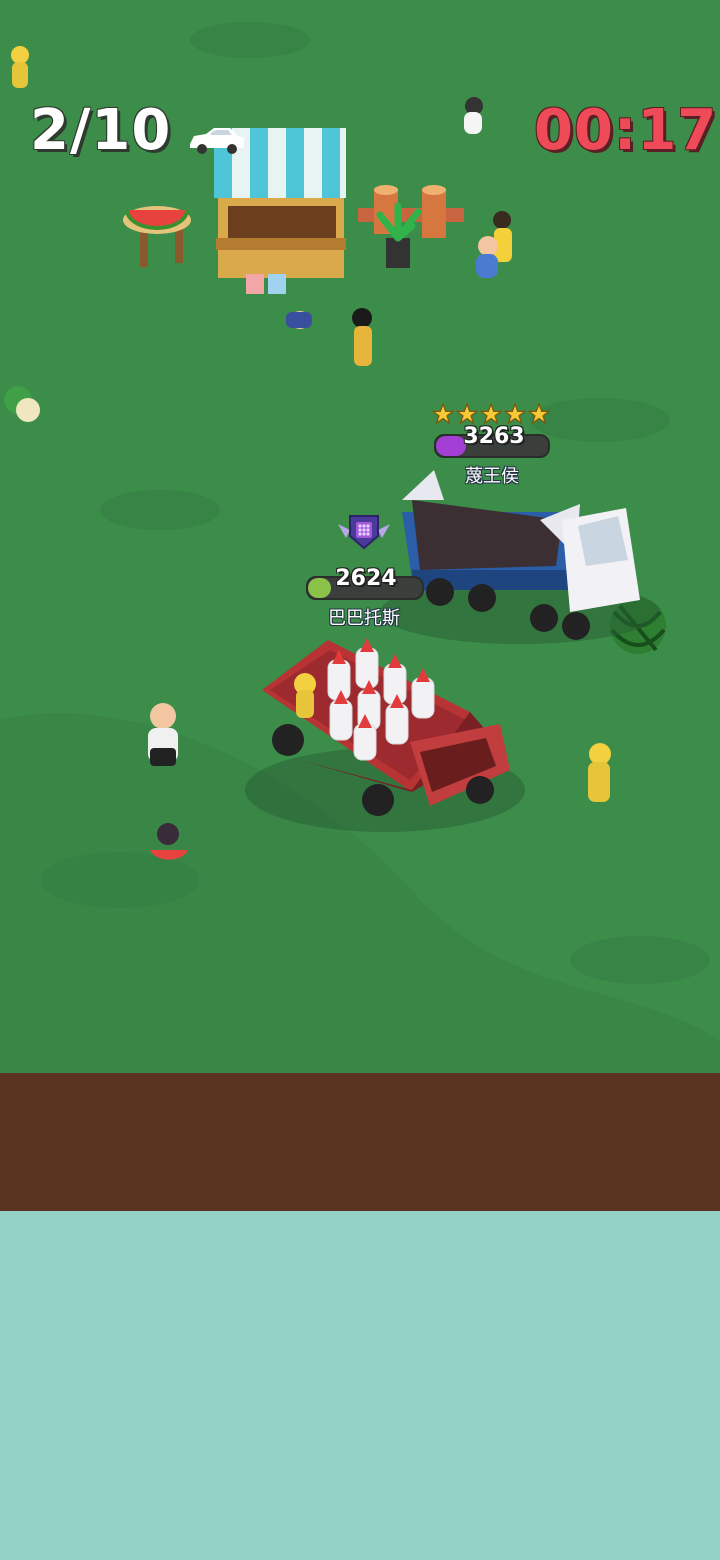 The width and height of the screenshot is (720, 1560). What do you see at coordinates (366, 578) in the screenshot?
I see `player-score: 2624` at bounding box center [366, 578].